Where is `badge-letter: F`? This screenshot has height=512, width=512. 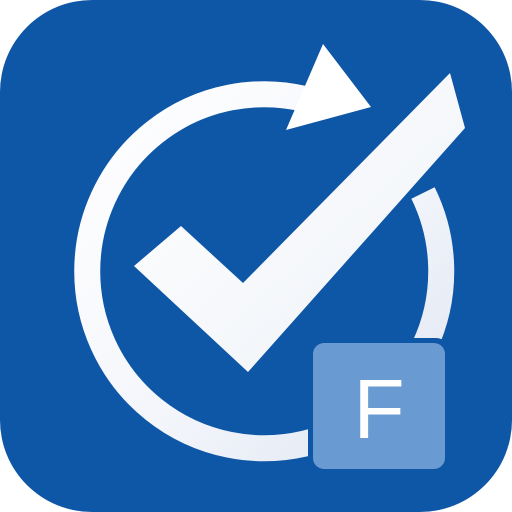 badge-letter: F is located at coordinates (378, 409).